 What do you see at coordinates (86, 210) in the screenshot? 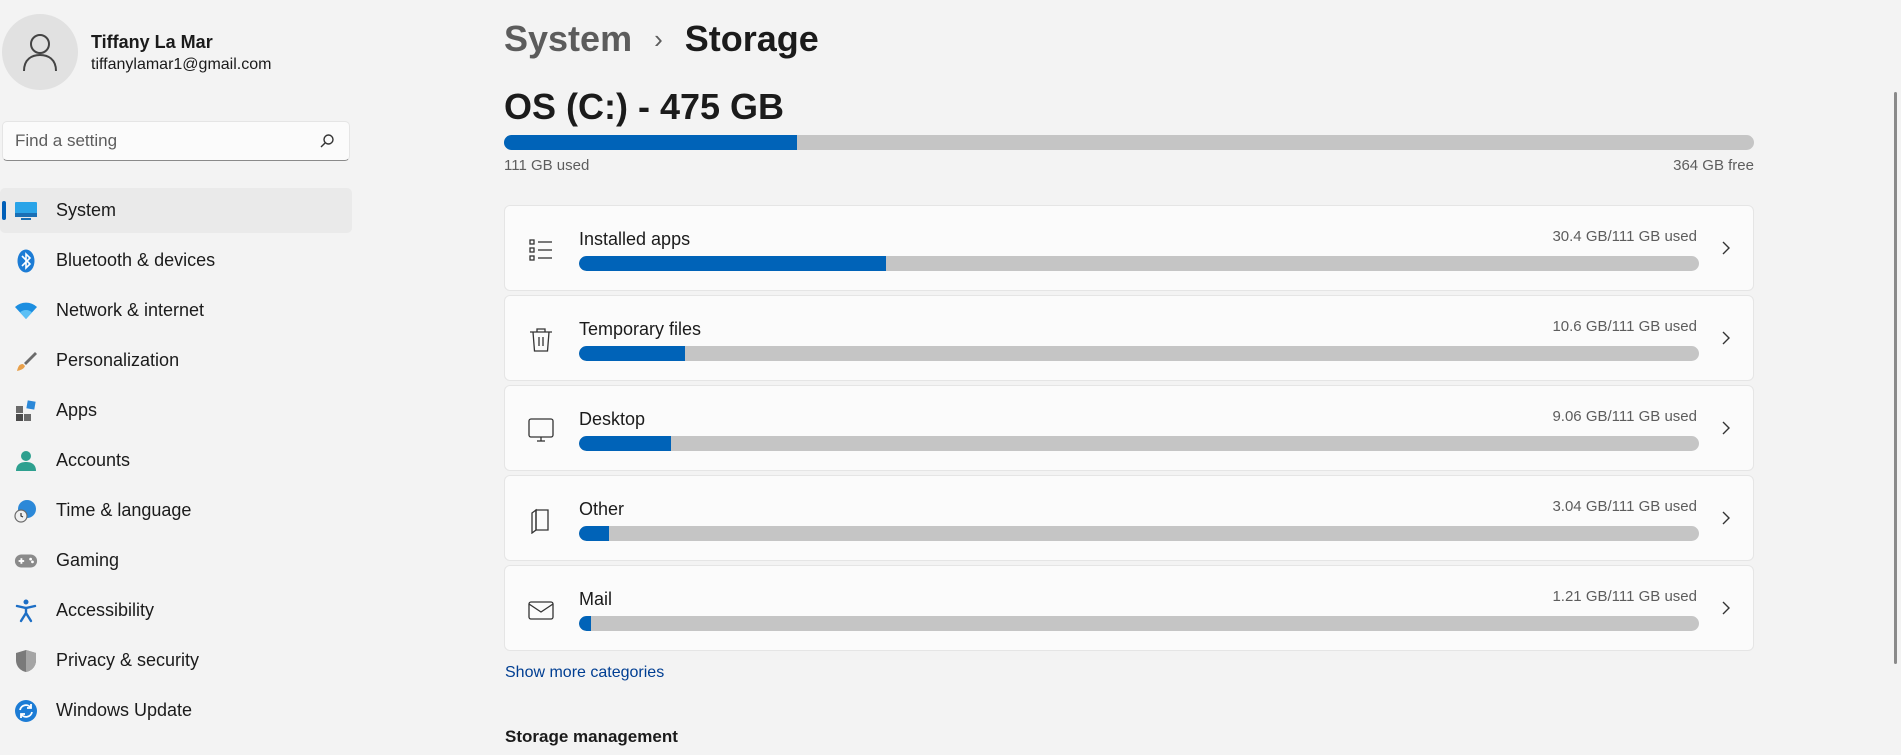
I see `sidebar-item-label: System` at bounding box center [86, 210].